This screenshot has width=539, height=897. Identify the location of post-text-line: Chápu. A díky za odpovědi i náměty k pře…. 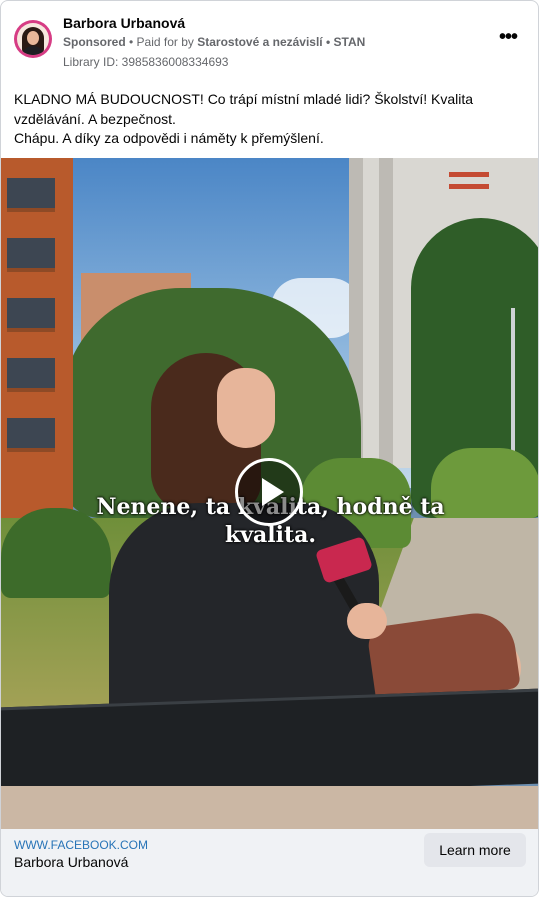
(169, 138).